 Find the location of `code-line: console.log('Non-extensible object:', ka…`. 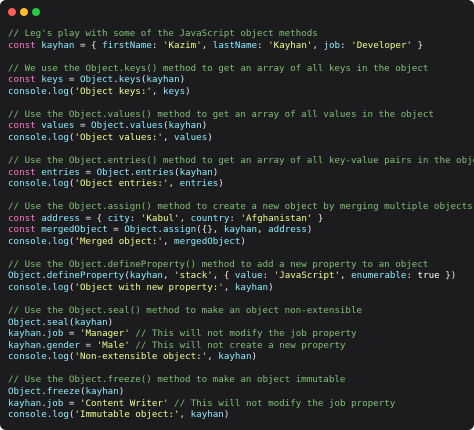

code-line: console.log('Non-extensible object:', ka… is located at coordinates (239, 357).